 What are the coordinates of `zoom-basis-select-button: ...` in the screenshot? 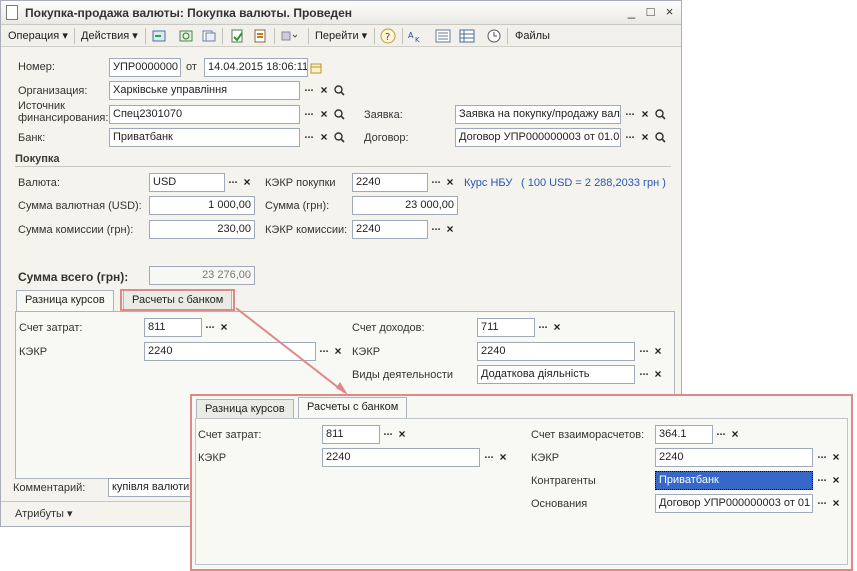 It's located at (822, 503).